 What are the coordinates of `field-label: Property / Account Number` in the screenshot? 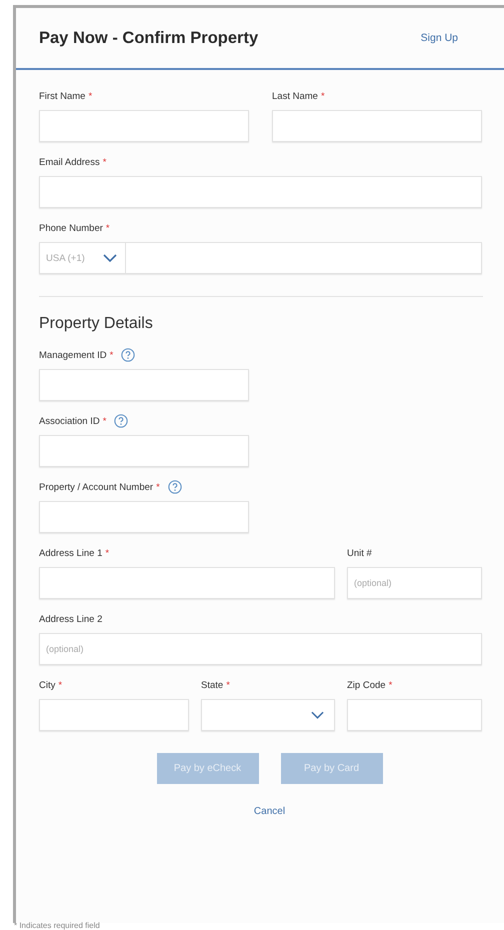 It's located at (96, 487).